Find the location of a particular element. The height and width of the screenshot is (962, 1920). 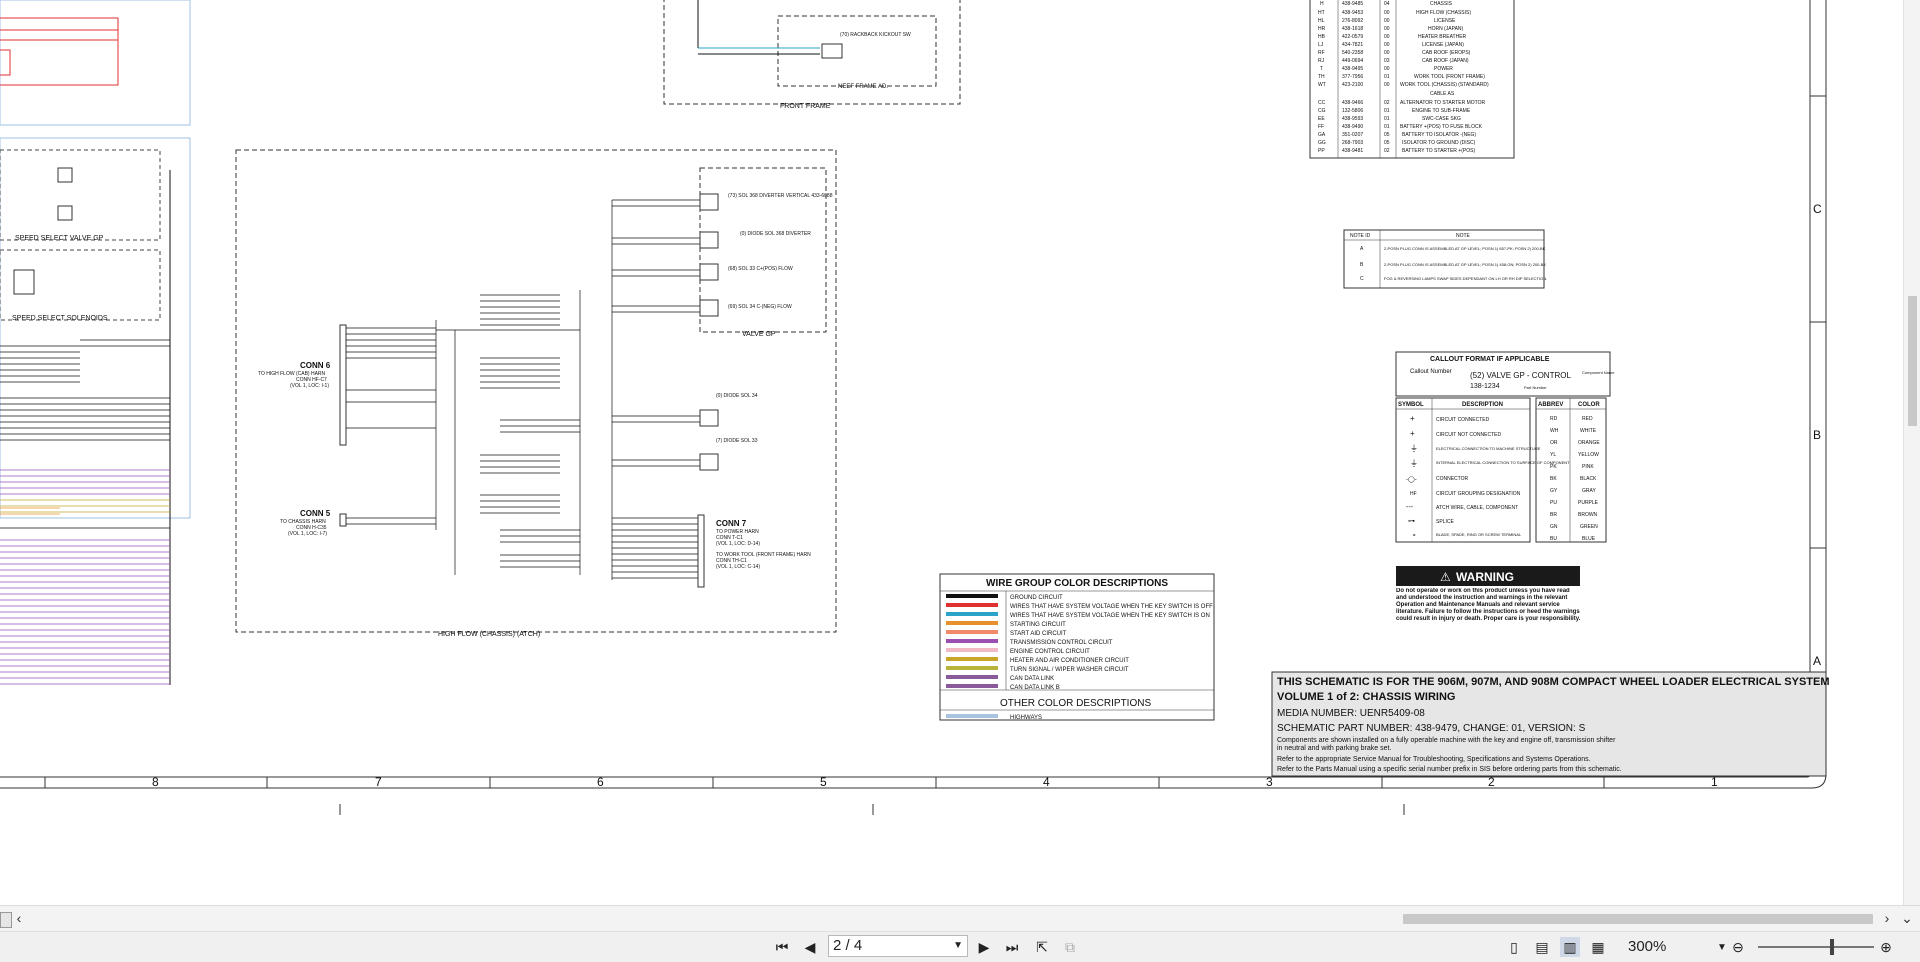

table-cell: ALTERNATOR TO STARTER MOTOR is located at coordinates (1442, 103).